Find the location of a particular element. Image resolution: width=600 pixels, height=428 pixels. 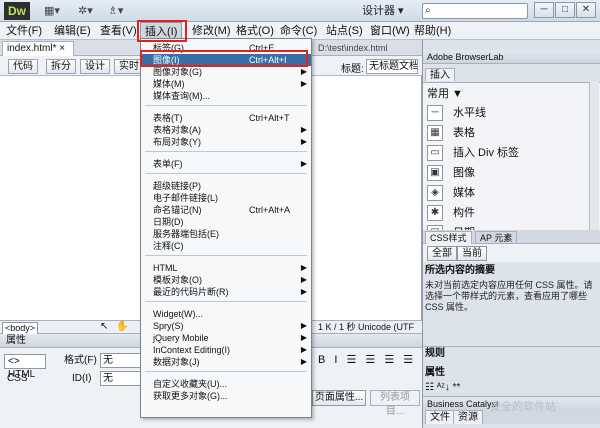

insert-menu-item: 命名锚记(N) Ctrl+Alt+A is located at coordinates (226, 210).